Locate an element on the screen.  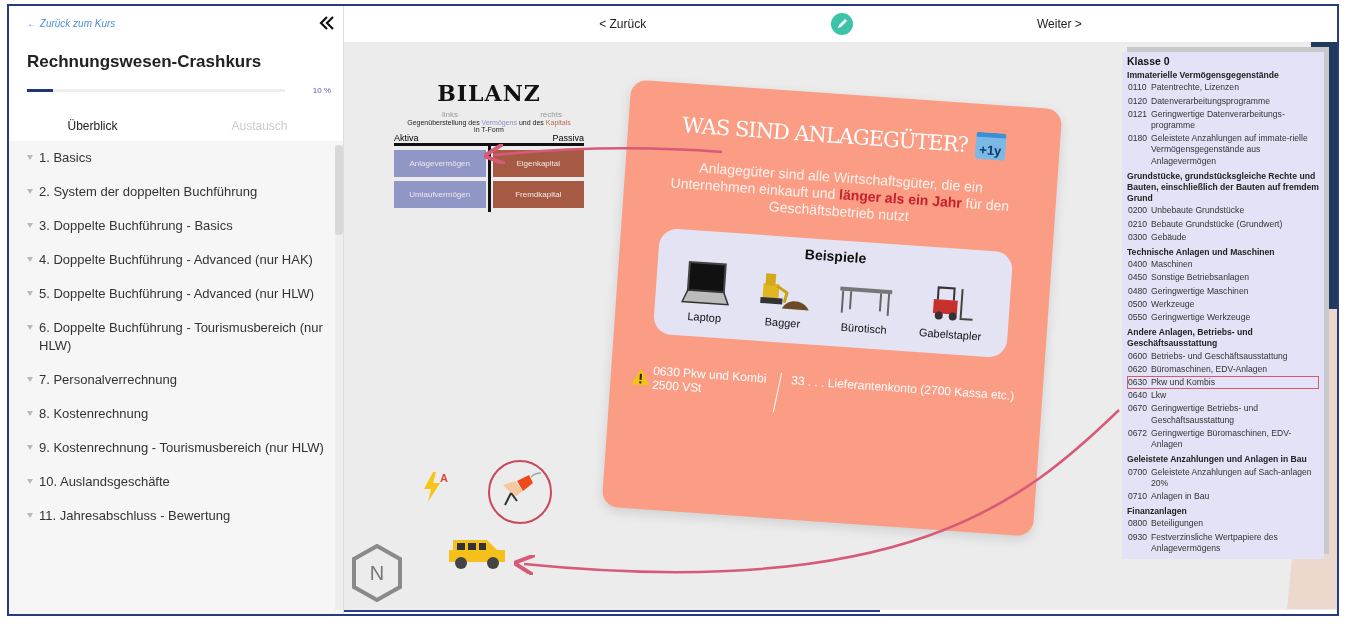
account-group-heading: Grundstücke, grundstücksgleiche Rechte und Bauten, einschließlich der Bauten auf fremdem Grund is located at coordinates (1223, 187).